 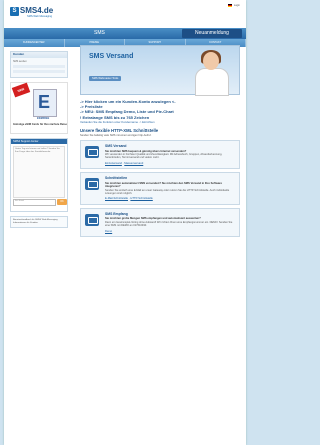 I want to click on massenversand-link: Massenversand, so click(x=133, y=163).